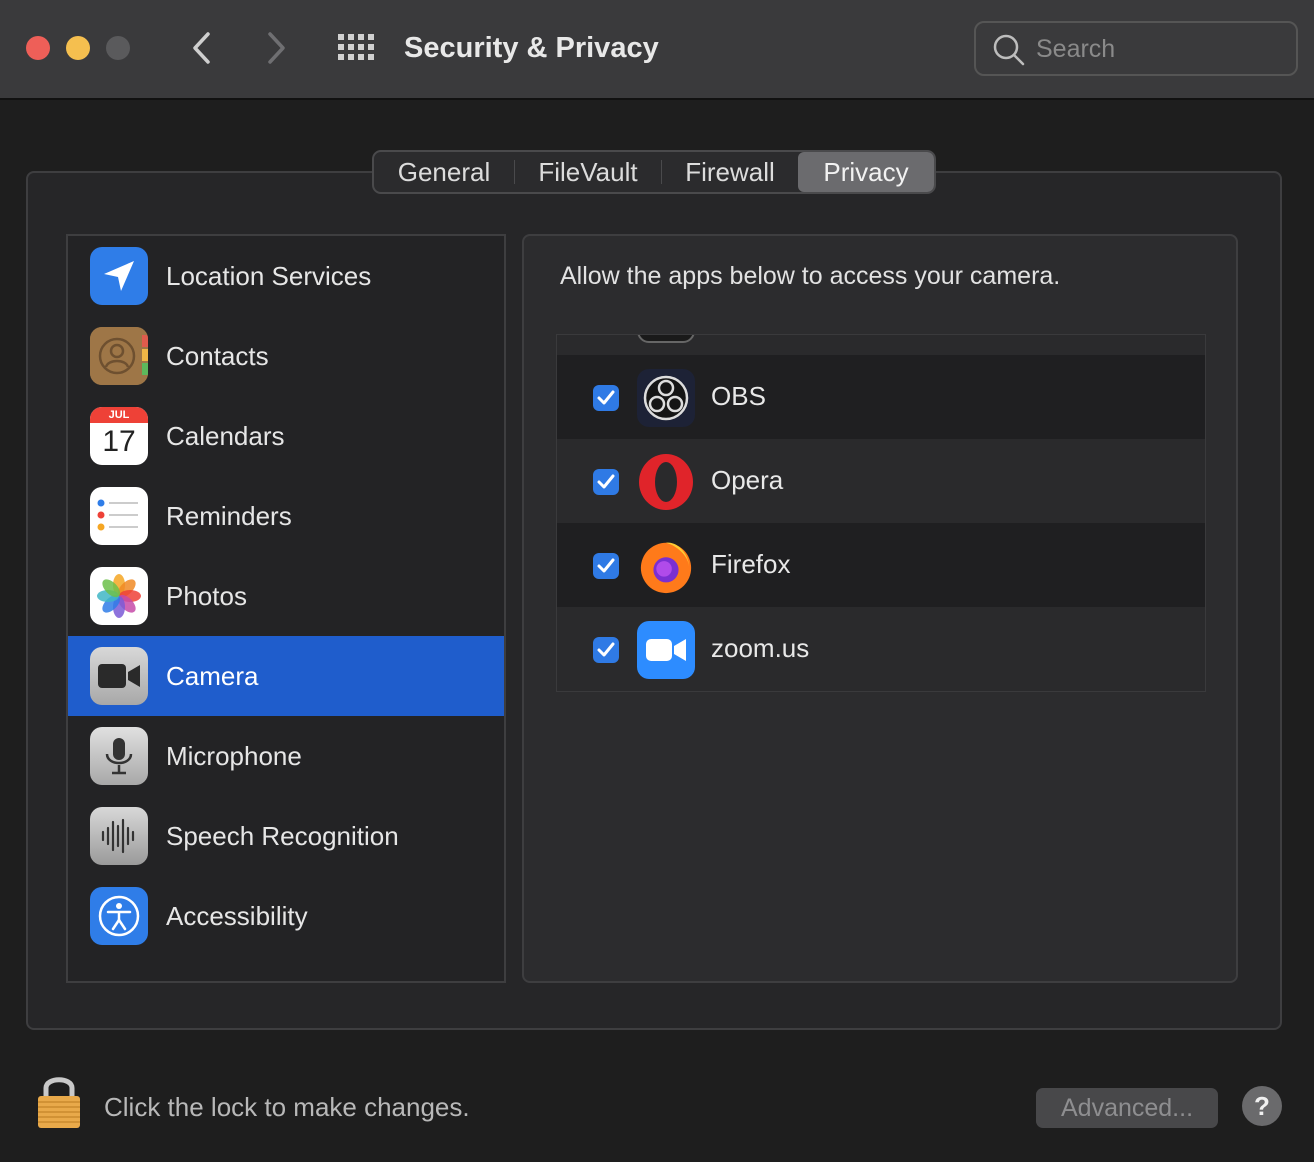 The image size is (1314, 1162). Describe the element at coordinates (531, 48) in the screenshot. I see `window-title: Security & Privacy` at that location.